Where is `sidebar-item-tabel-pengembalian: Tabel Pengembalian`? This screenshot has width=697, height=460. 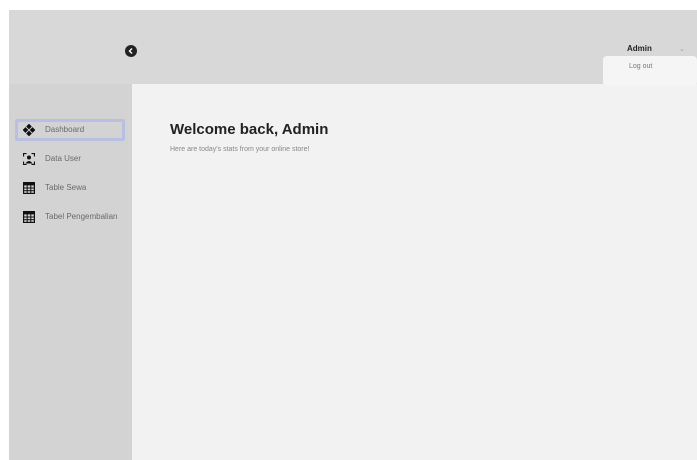 sidebar-item-tabel-pengembalian: Tabel Pengembalian is located at coordinates (70, 217).